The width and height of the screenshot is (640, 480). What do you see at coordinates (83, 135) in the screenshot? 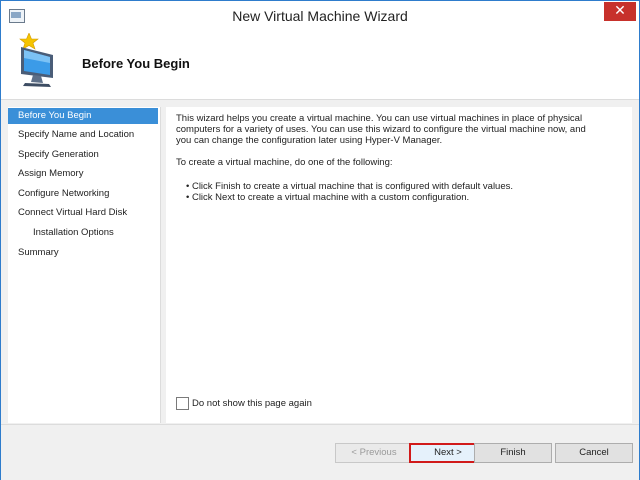
I see `nav-step-specify-name-location: Specify Name and Location` at bounding box center [83, 135].